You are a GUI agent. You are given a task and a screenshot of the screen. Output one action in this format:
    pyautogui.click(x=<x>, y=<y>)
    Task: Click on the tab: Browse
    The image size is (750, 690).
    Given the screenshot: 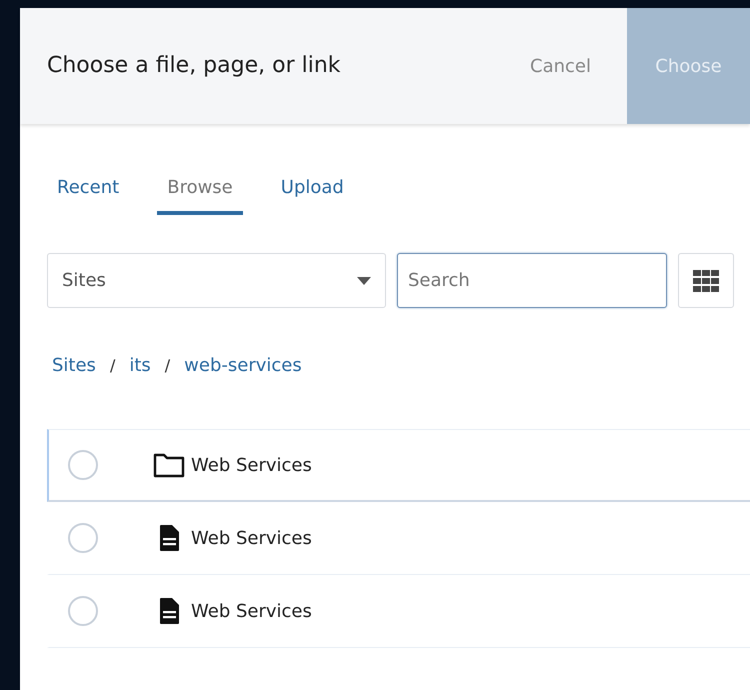 What is the action you would take?
    pyautogui.click(x=200, y=194)
    